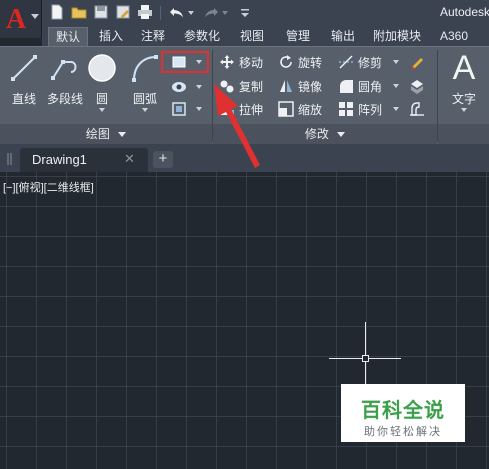  Describe the element at coordinates (185, 62) in the screenshot. I see `rectangle-highlight-box` at that location.